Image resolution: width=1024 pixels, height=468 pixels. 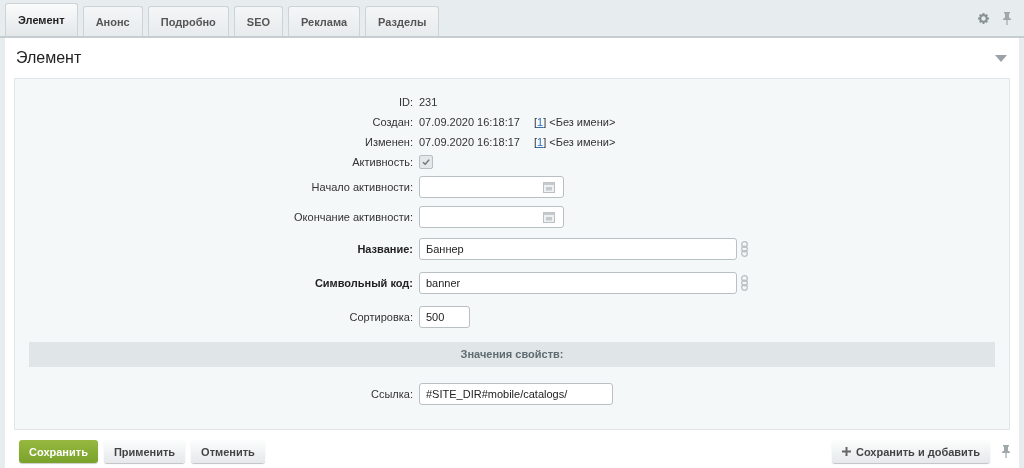 I want to click on tab: Элемент, so click(x=41, y=19).